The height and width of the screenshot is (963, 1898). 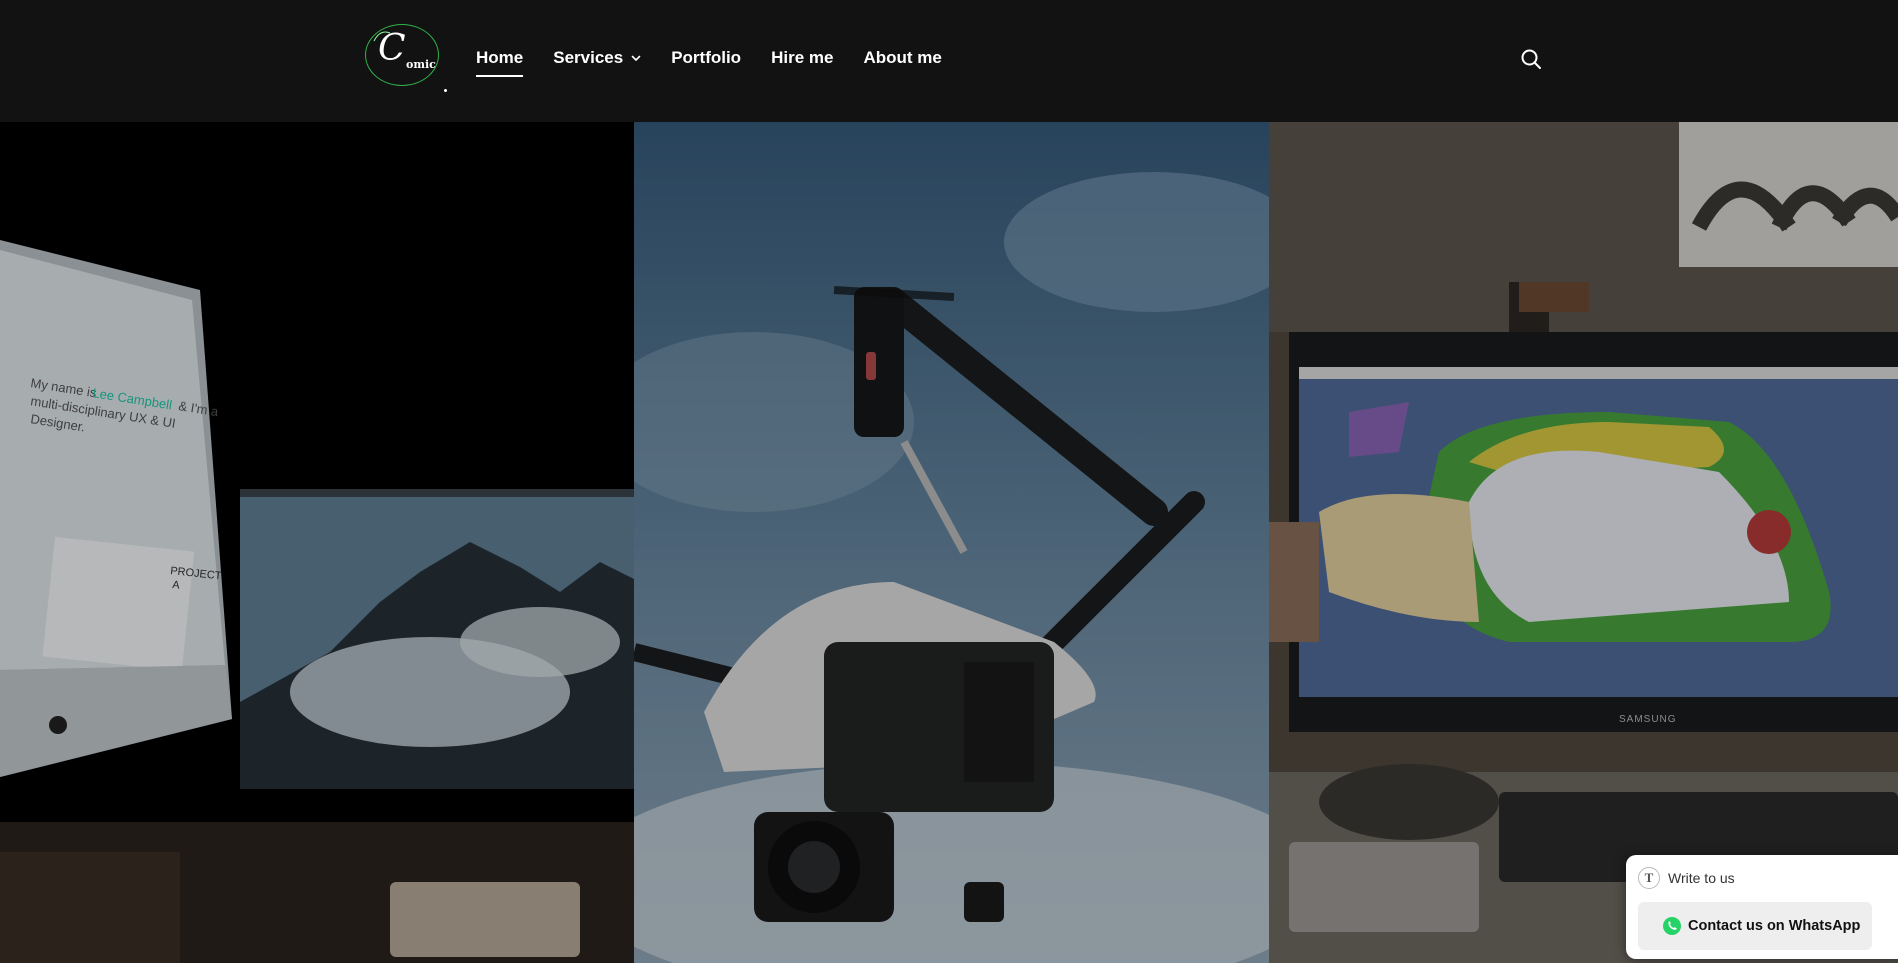 I want to click on chat-app-icon: T, so click(x=1649, y=878).